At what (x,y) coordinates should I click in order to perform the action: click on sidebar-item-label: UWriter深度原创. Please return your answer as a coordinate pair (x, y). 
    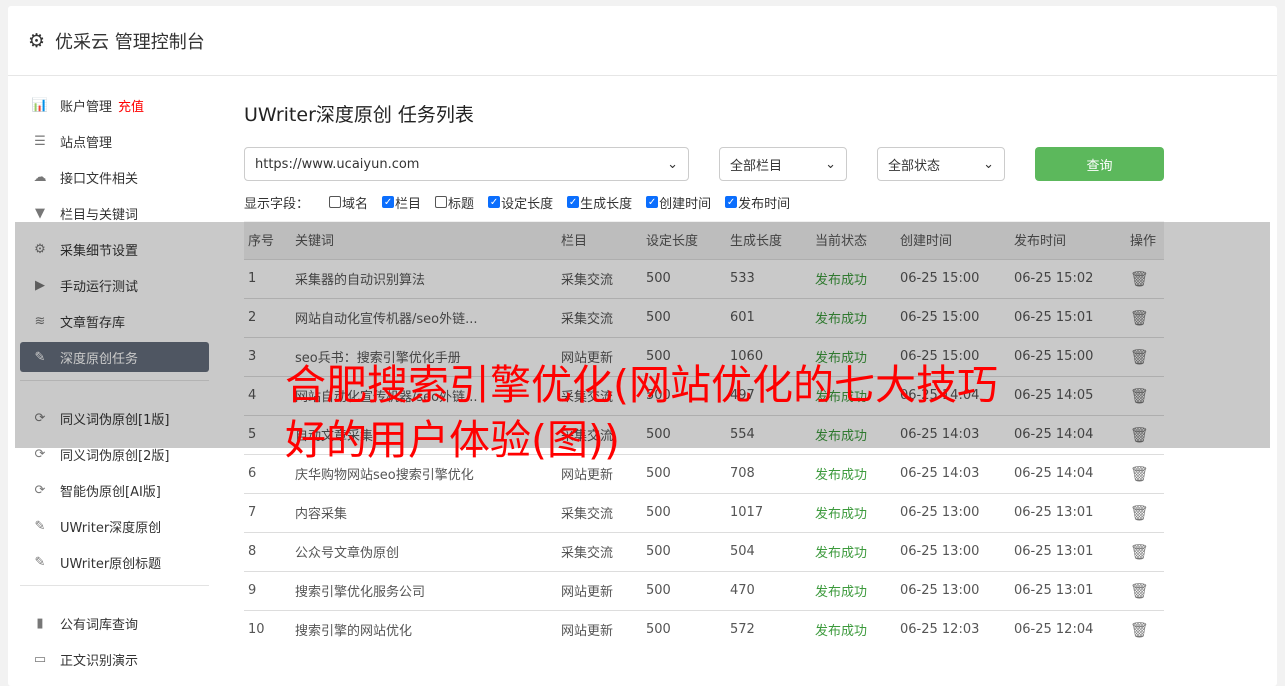
    Looking at the image, I should click on (111, 528).